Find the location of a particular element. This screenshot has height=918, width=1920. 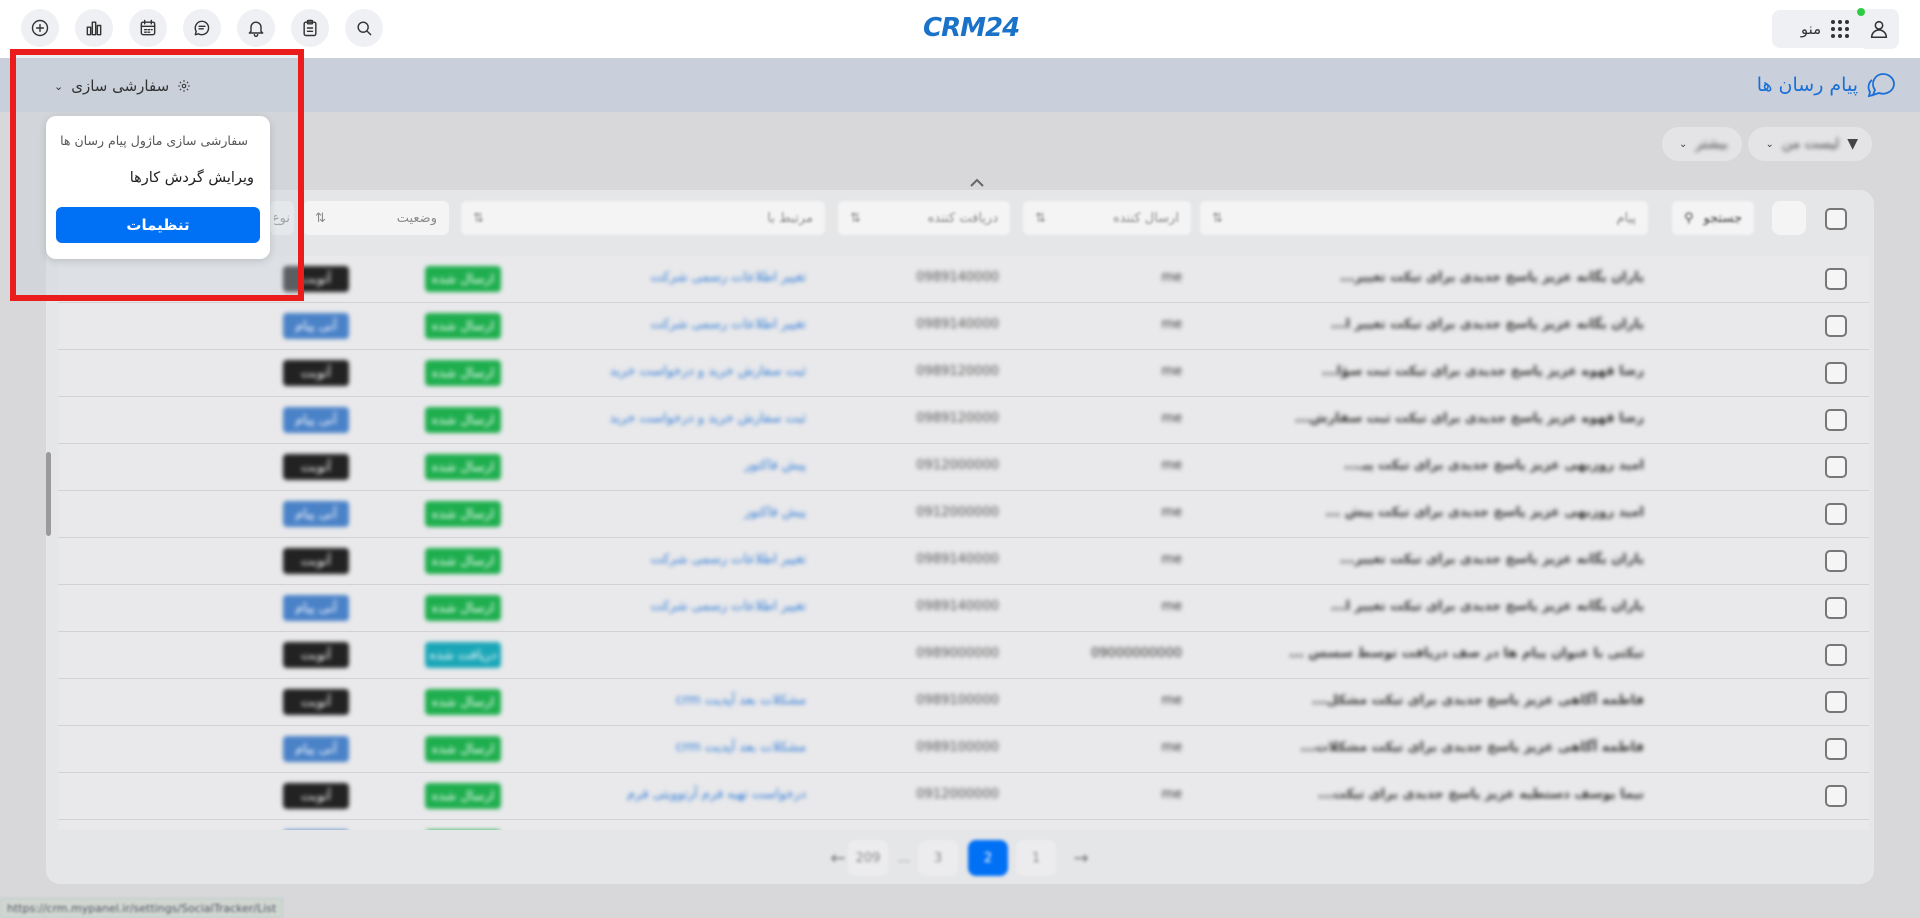

receiver-cell: 0989000000 is located at coordinates (957, 653).